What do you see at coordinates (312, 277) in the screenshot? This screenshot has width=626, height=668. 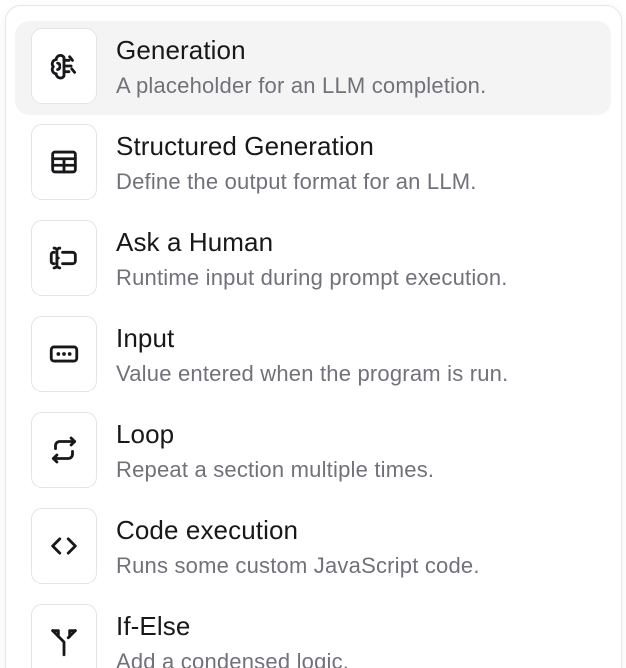 I see `menu-item-description: Runtime input during prompt execution.` at bounding box center [312, 277].